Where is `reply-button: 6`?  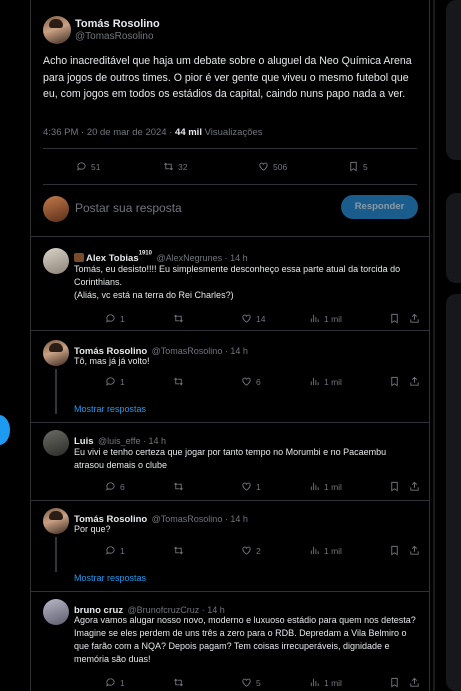 reply-button: 6 is located at coordinates (139, 486).